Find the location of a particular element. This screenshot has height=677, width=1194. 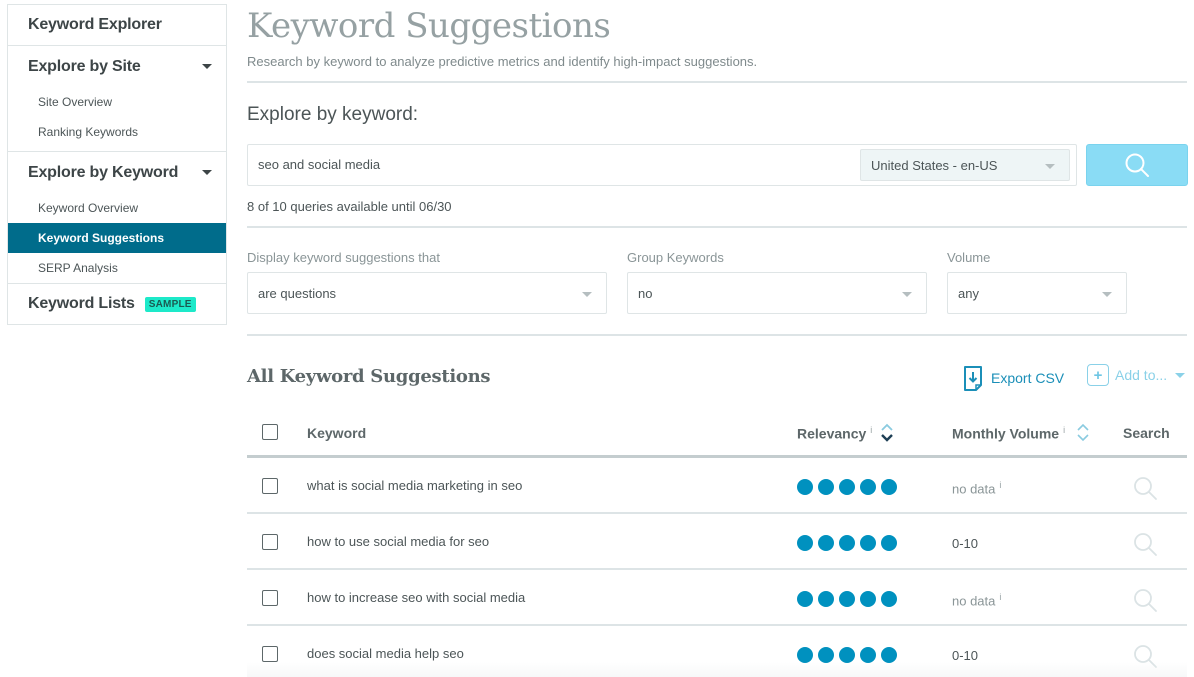

table-row: how to use social media for seo 0-10 is located at coordinates (717, 542).